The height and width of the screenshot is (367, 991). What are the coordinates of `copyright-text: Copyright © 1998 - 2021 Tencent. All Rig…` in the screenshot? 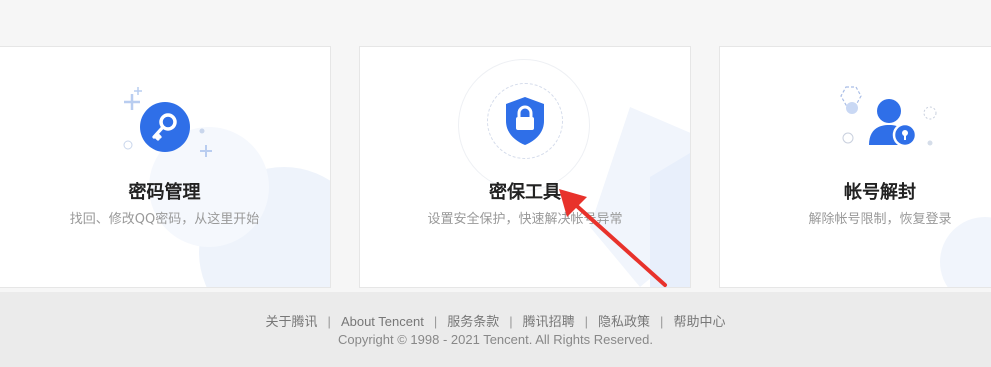 It's located at (495, 339).